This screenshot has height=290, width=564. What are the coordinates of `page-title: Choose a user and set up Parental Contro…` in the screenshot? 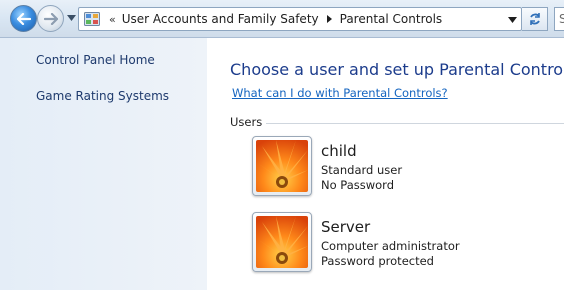 It's located at (397, 69).